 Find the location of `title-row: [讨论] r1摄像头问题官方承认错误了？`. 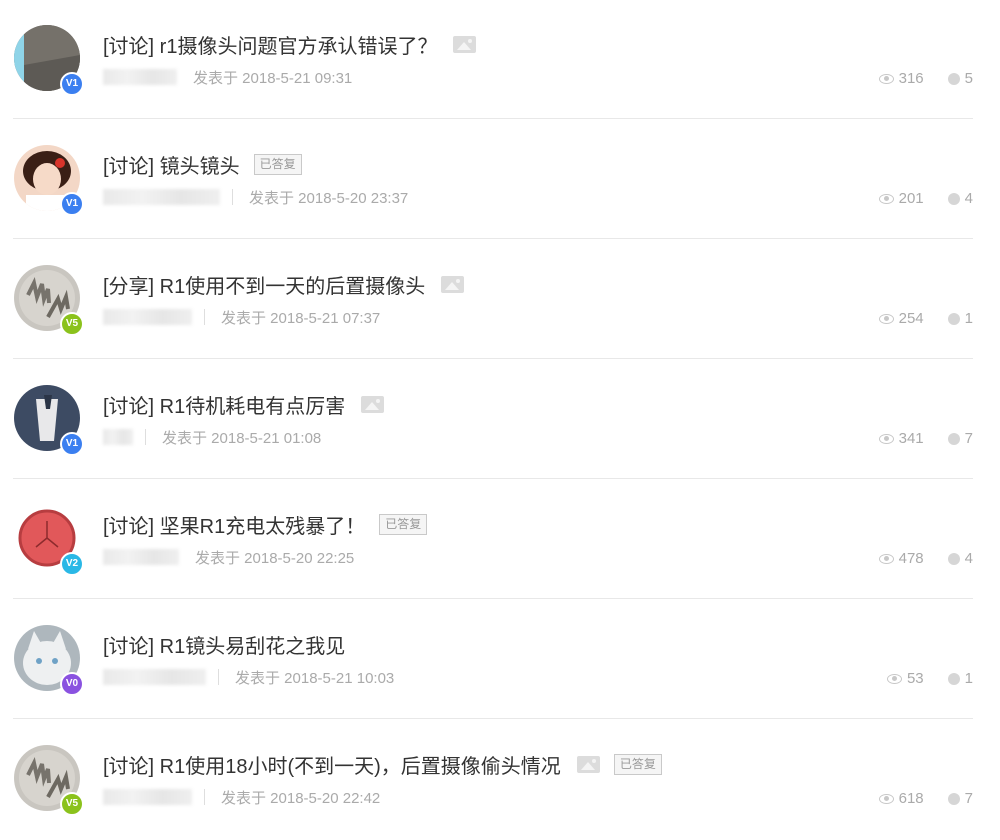

title-row: [讨论] r1摄像头问题官方承认错误了？ is located at coordinates (290, 44).